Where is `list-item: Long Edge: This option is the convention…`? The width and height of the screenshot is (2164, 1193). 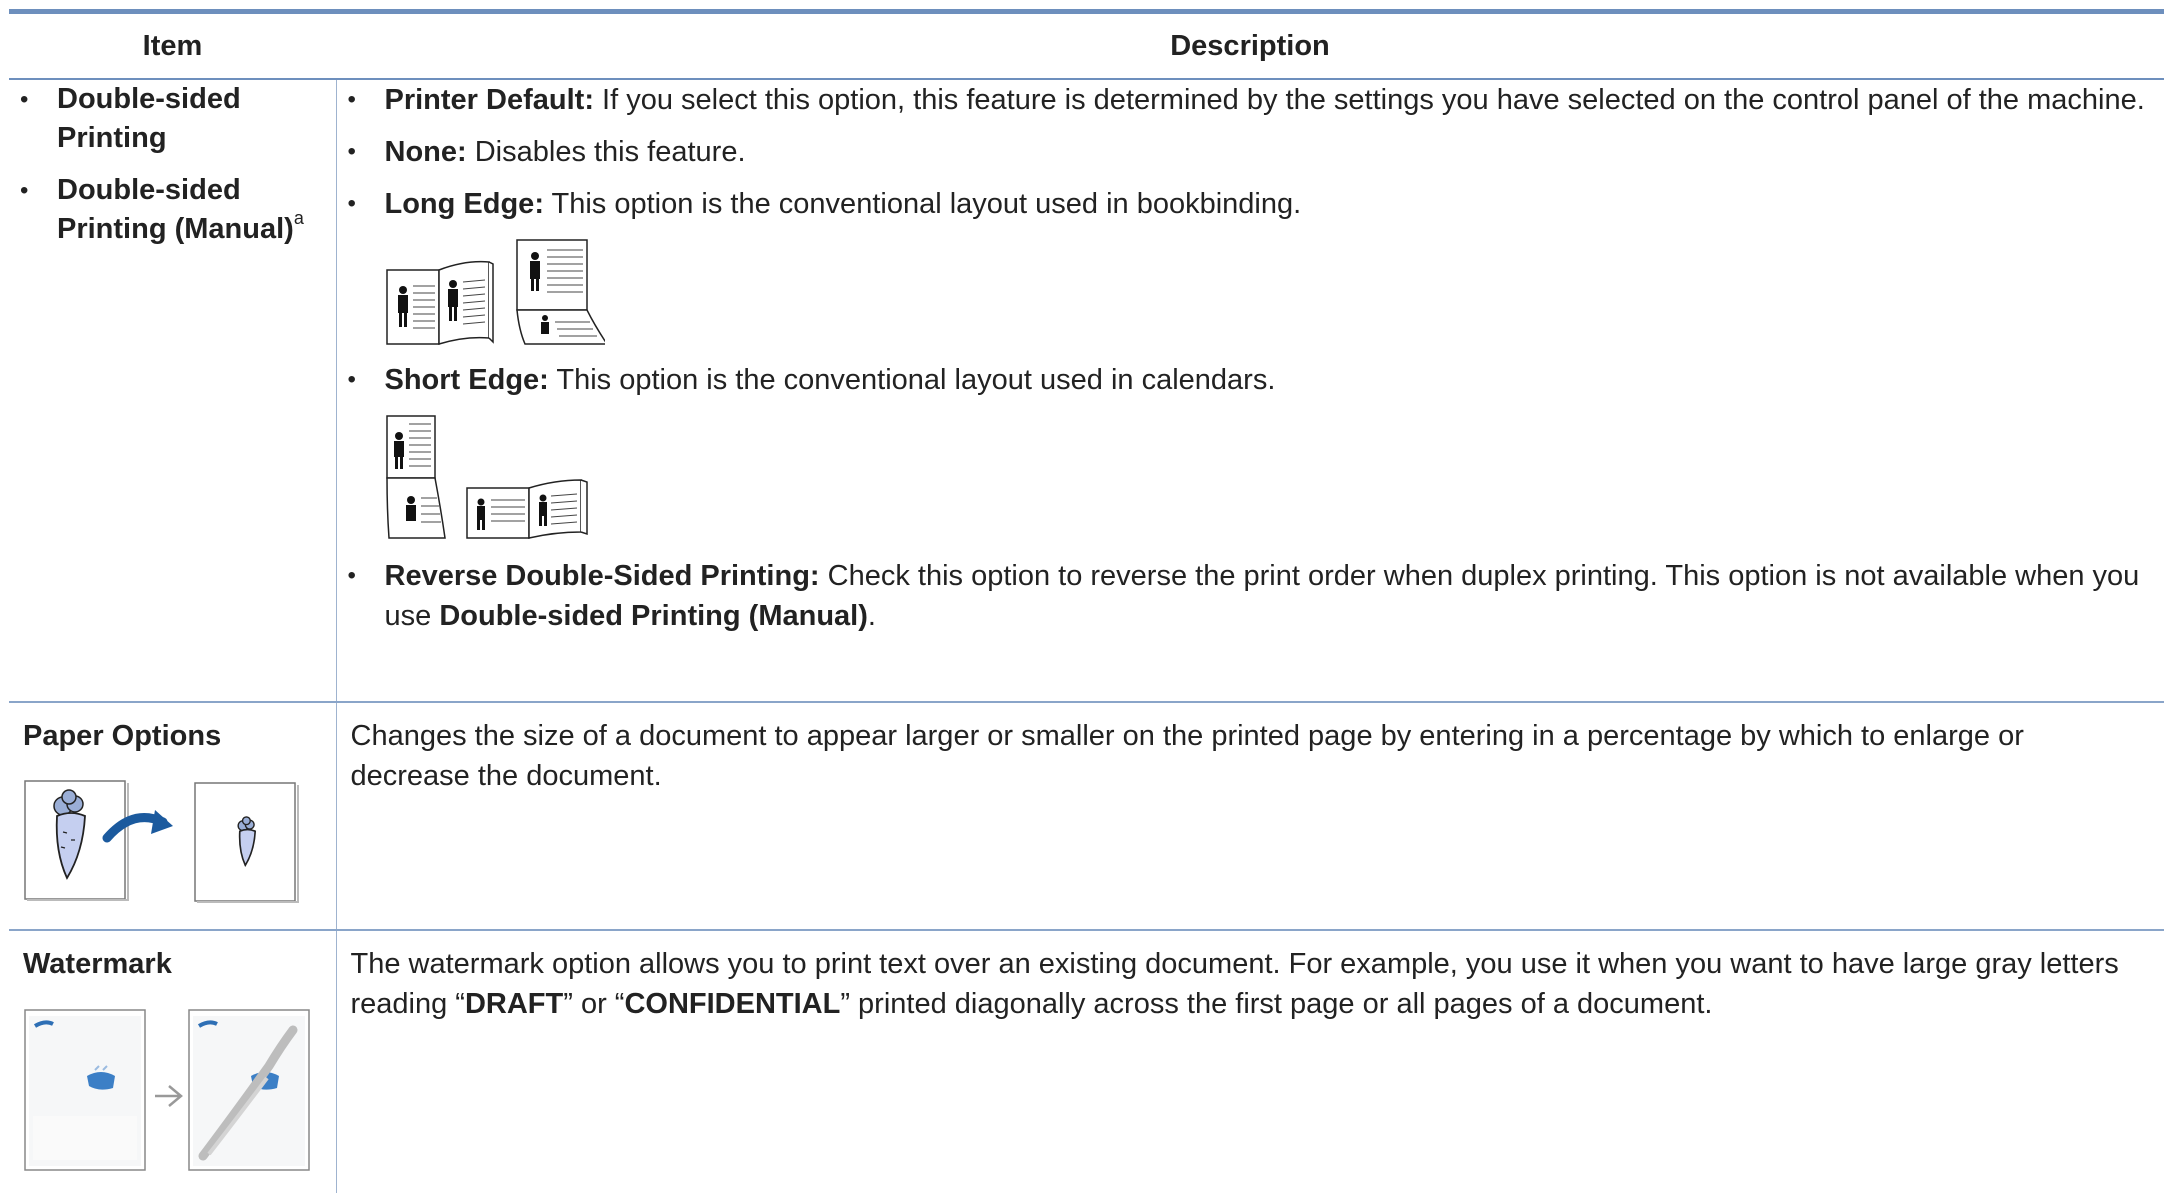
list-item: Long Edge: This option is the convention… is located at coordinates (1250, 266).